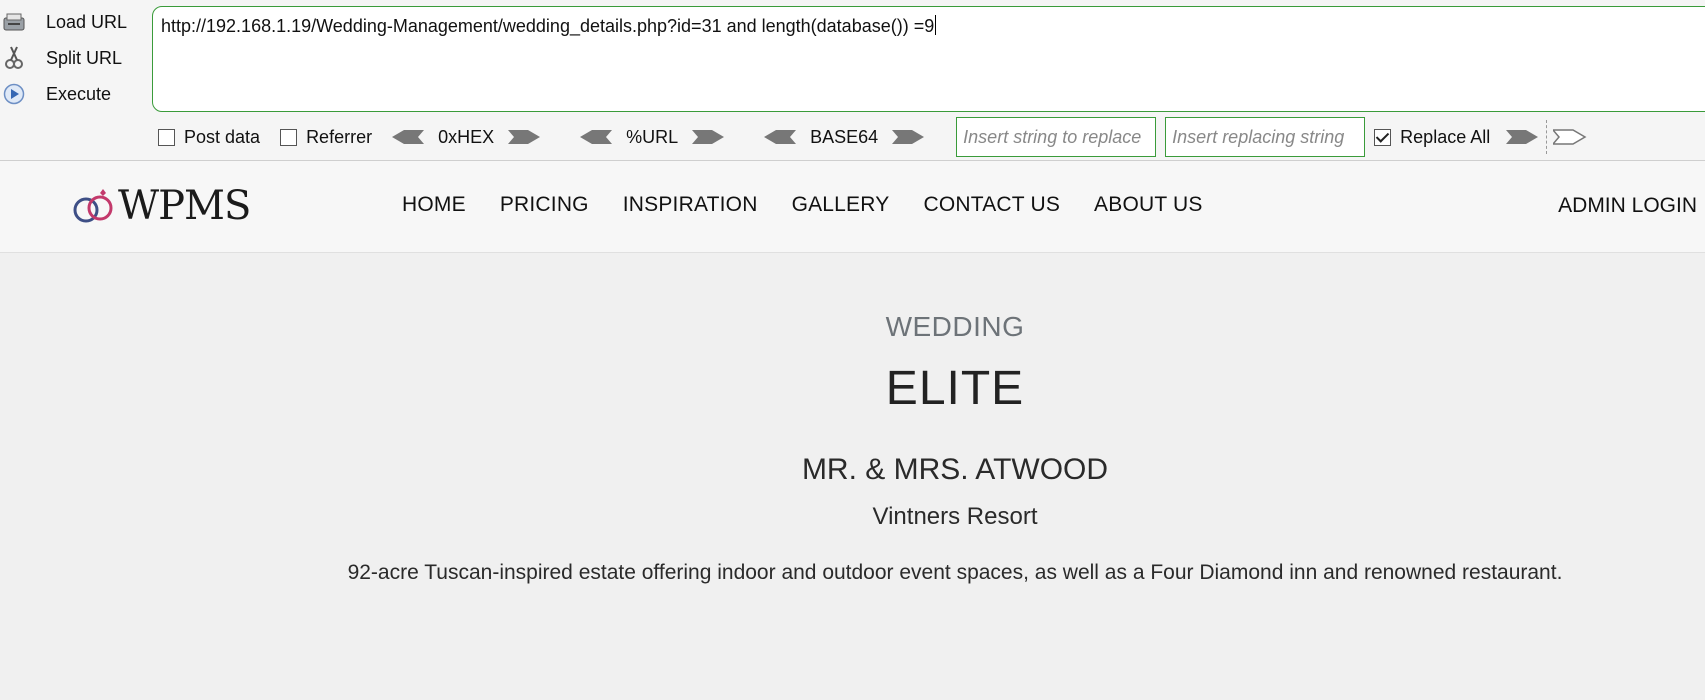 Image resolution: width=1705 pixels, height=700 pixels. What do you see at coordinates (14, 22) in the screenshot?
I see `load-url-icon` at bounding box center [14, 22].